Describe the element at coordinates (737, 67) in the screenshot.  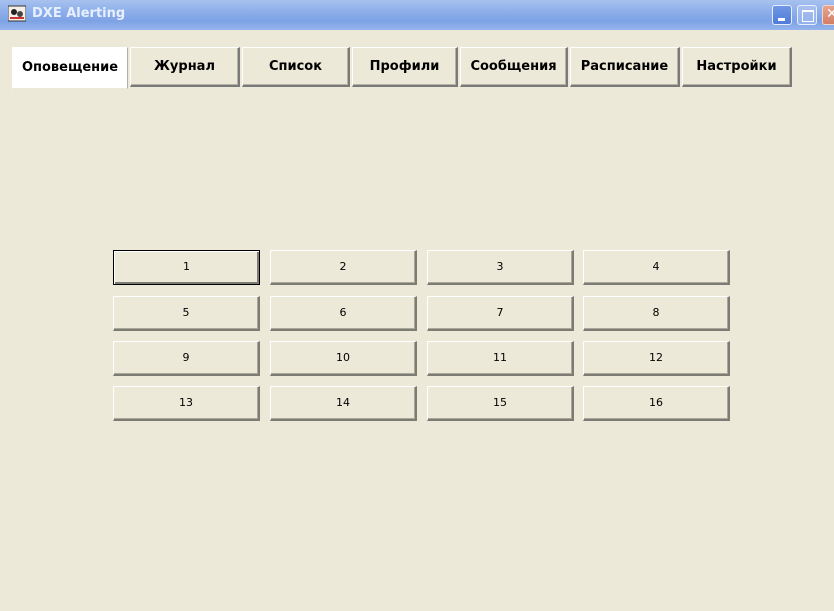
I see `tab-nastroyki: Настройки` at that location.